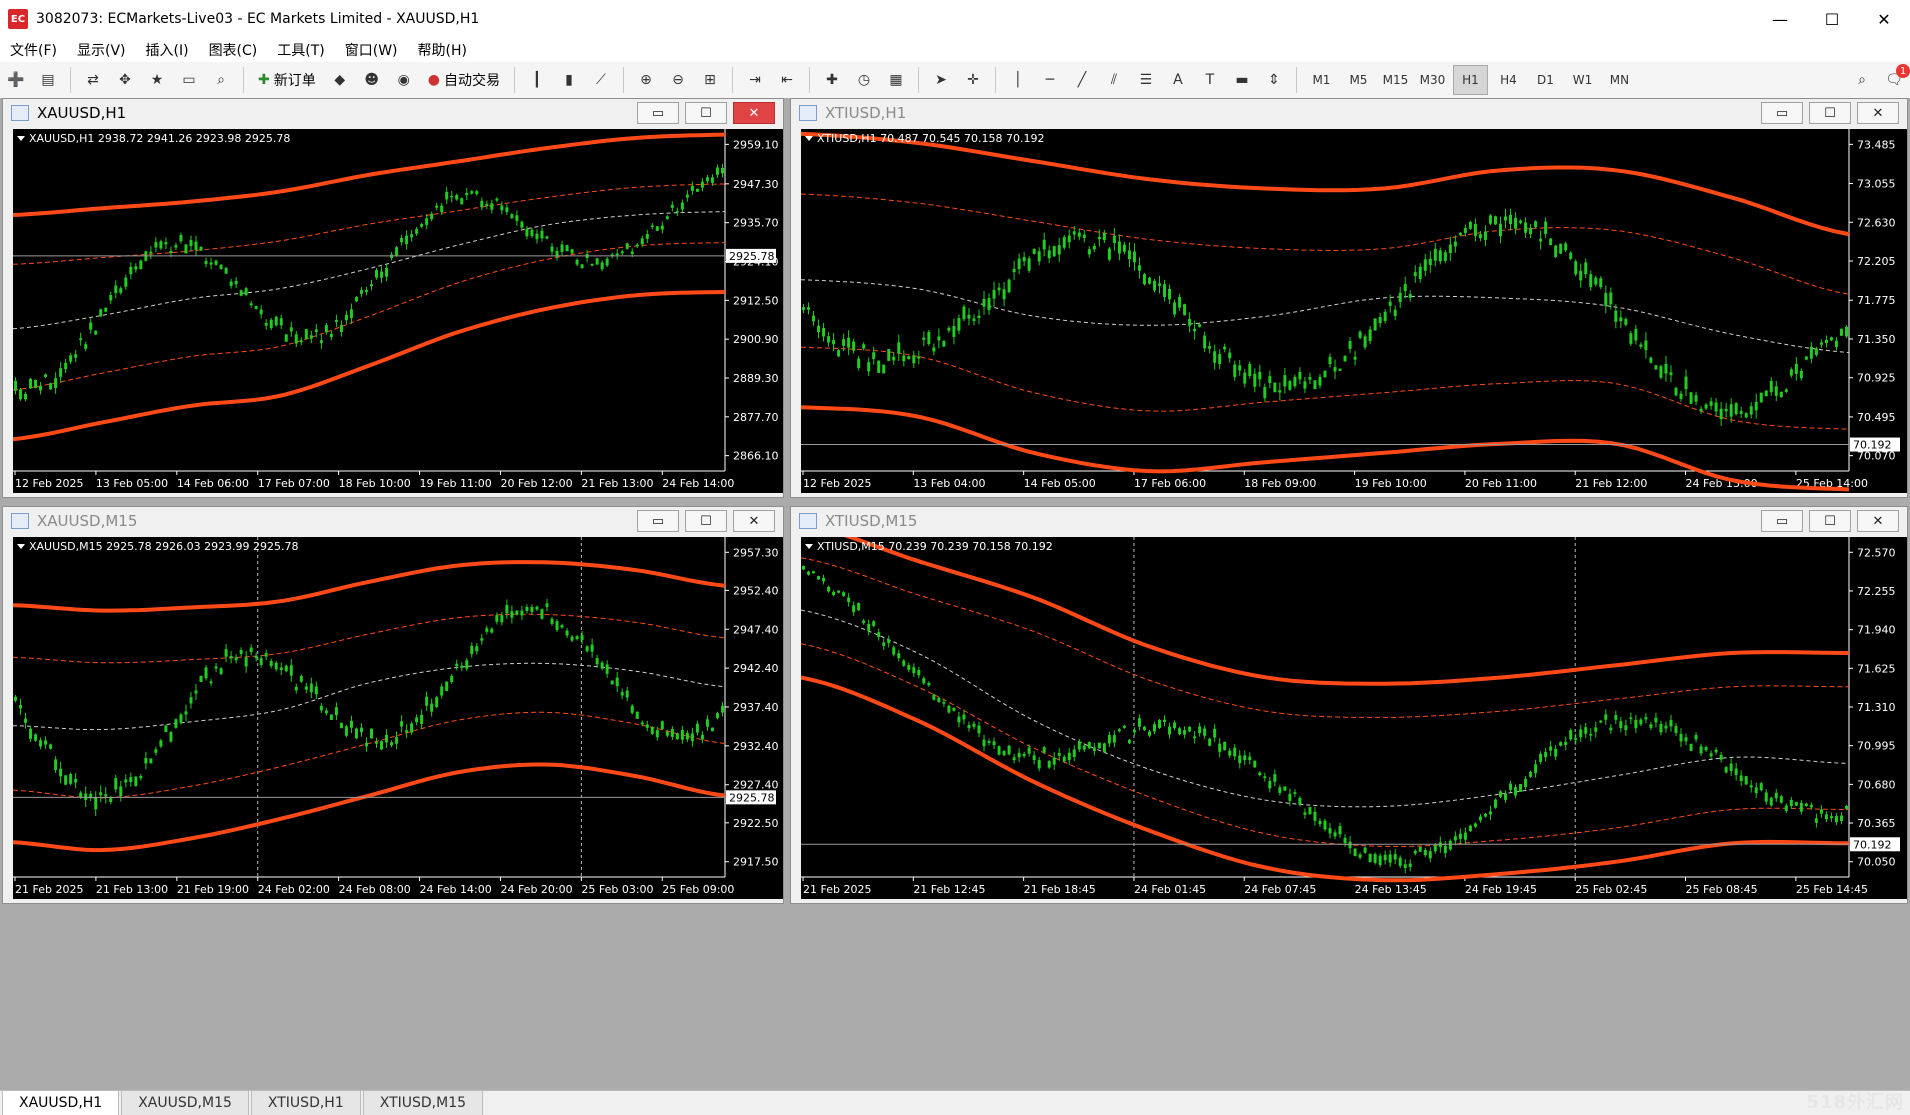 The width and height of the screenshot is (1910, 1115). I want to click on signals-icon: ☻, so click(372, 80).